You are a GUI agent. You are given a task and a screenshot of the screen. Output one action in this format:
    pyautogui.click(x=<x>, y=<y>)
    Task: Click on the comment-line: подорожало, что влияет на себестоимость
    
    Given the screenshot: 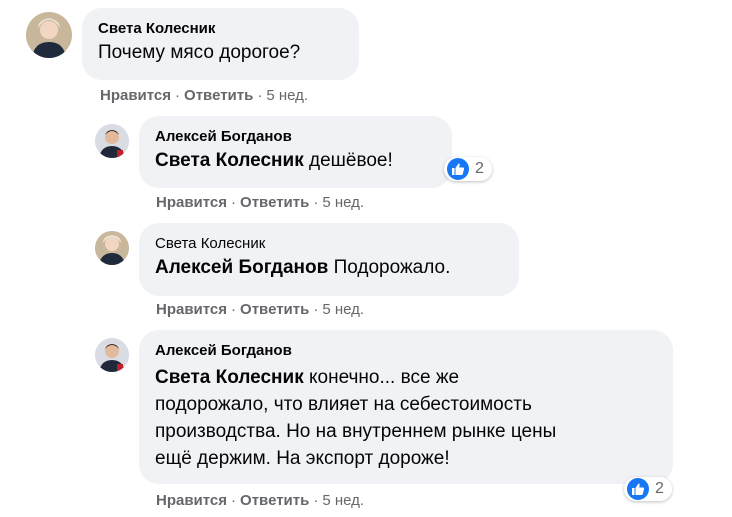 What is the action you would take?
    pyautogui.click(x=343, y=404)
    